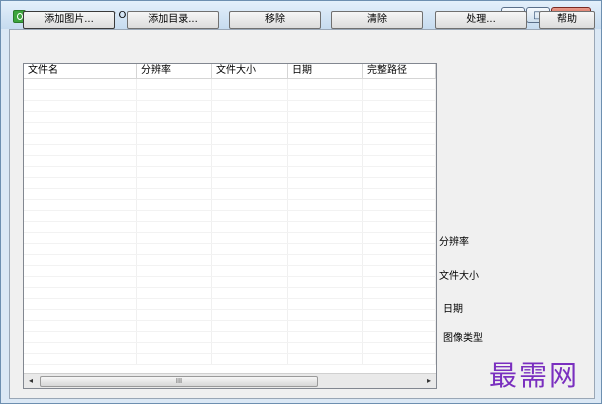 The width and height of the screenshot is (602, 404). Describe the element at coordinates (377, 20) in the screenshot. I see `clear-button: 清除` at that location.